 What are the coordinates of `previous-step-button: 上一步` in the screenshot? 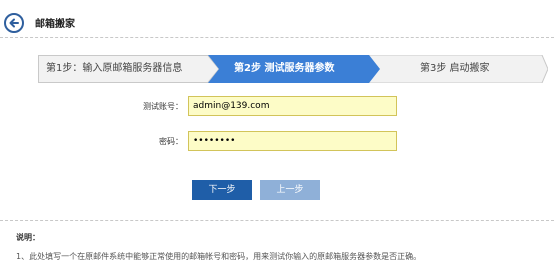 It's located at (290, 190).